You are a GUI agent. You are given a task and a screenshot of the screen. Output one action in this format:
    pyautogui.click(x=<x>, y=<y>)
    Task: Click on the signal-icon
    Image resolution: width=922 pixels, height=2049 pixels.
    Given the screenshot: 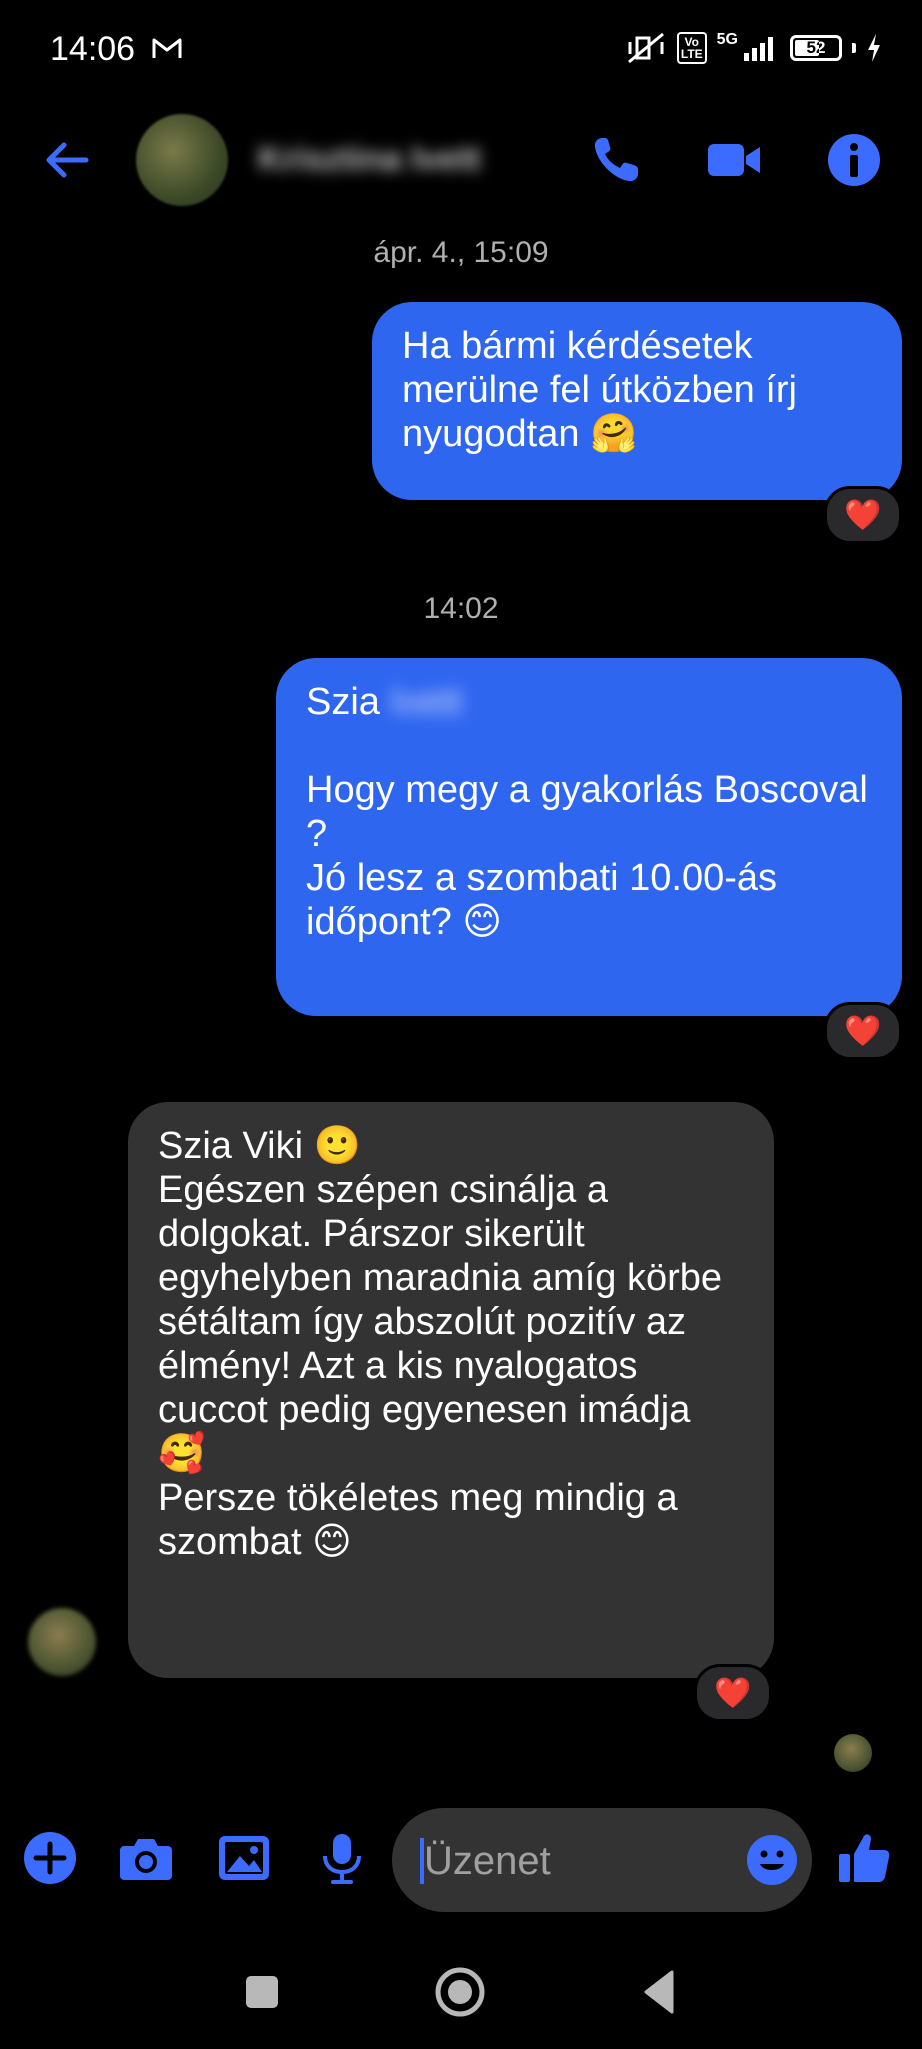 What is the action you would take?
    pyautogui.click(x=758, y=49)
    